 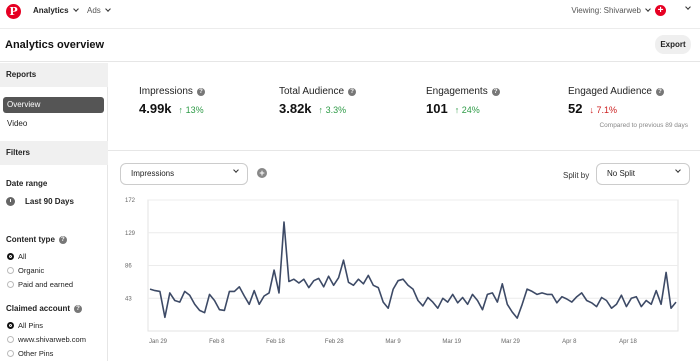 I want to click on y-tick-label: 86, so click(x=128, y=267).